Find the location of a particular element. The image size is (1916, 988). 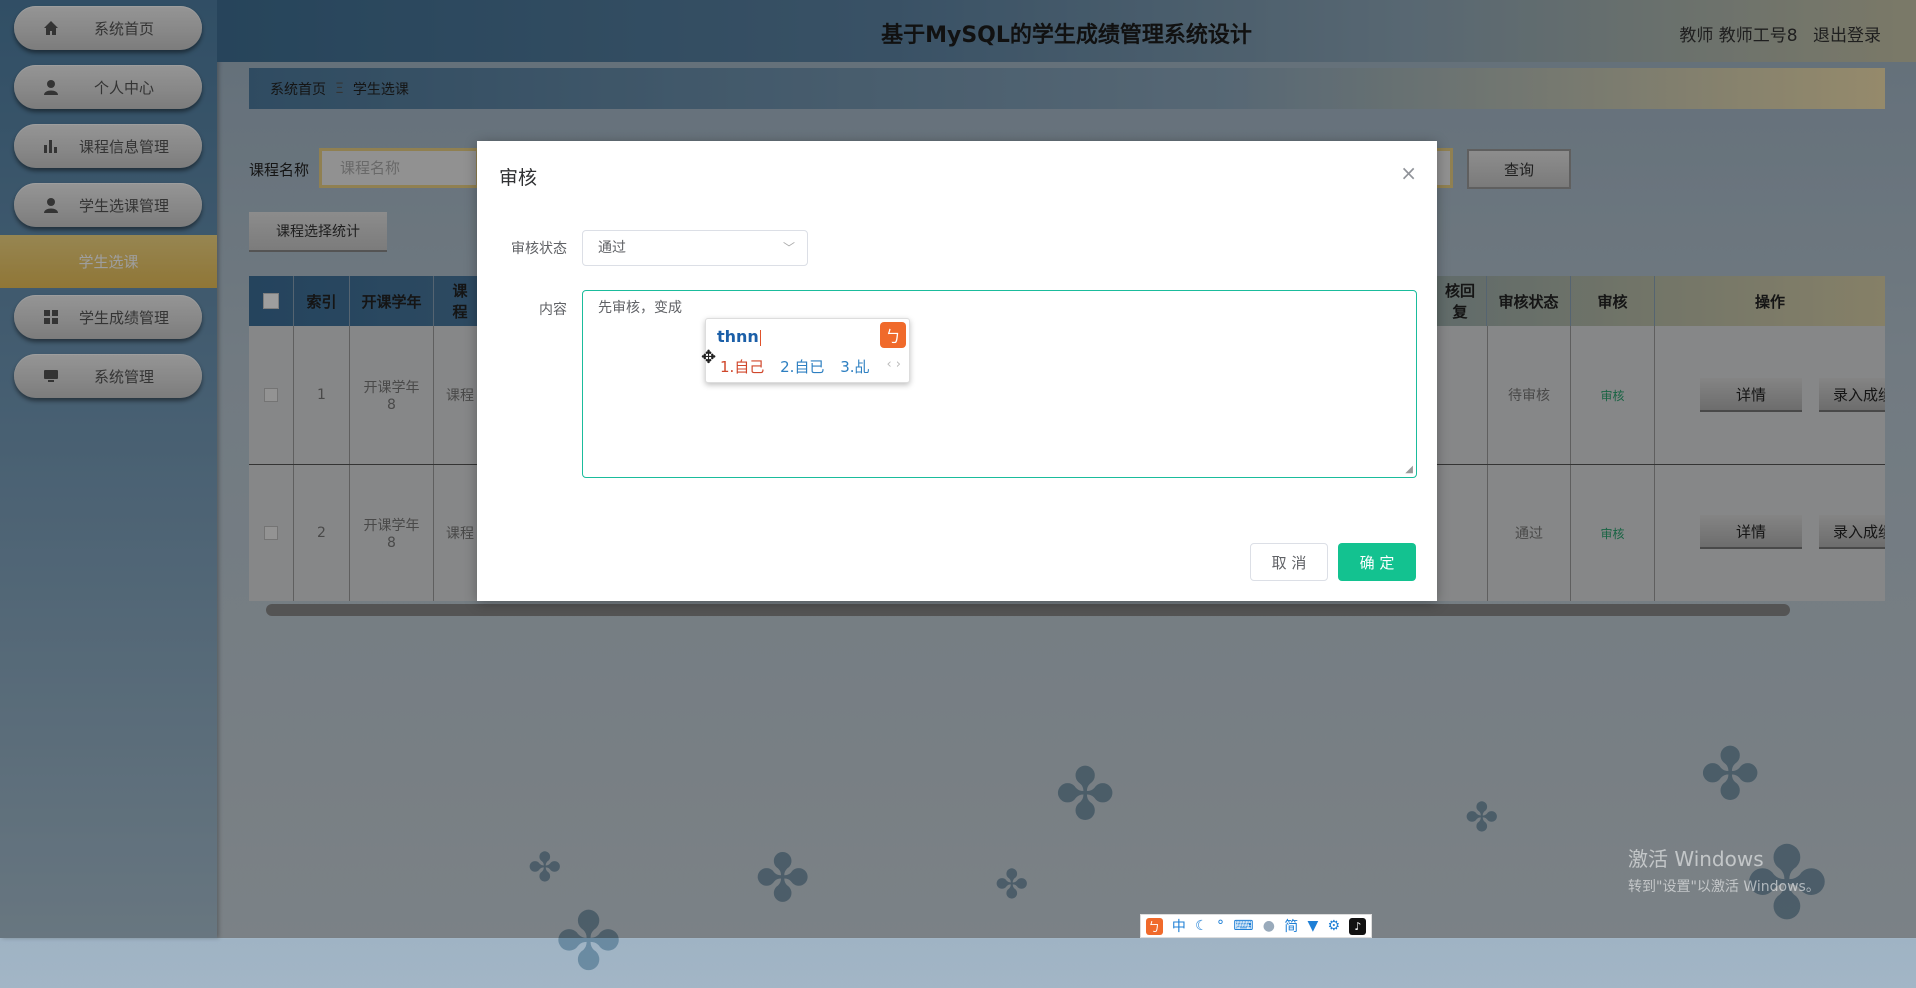

move-cursor-icon: ✥ is located at coordinates (709, 357).